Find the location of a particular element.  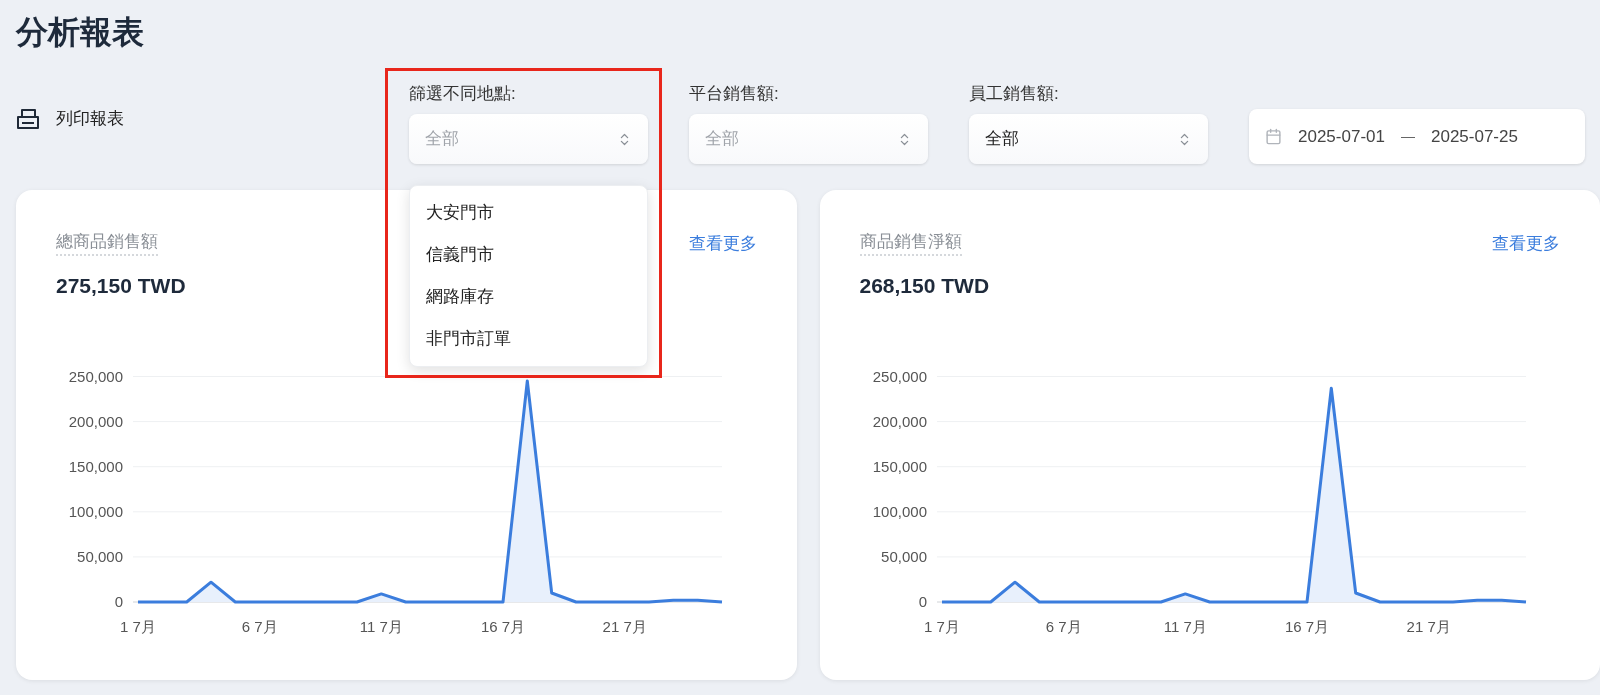

card-value: 275,150 TWD is located at coordinates (121, 286).